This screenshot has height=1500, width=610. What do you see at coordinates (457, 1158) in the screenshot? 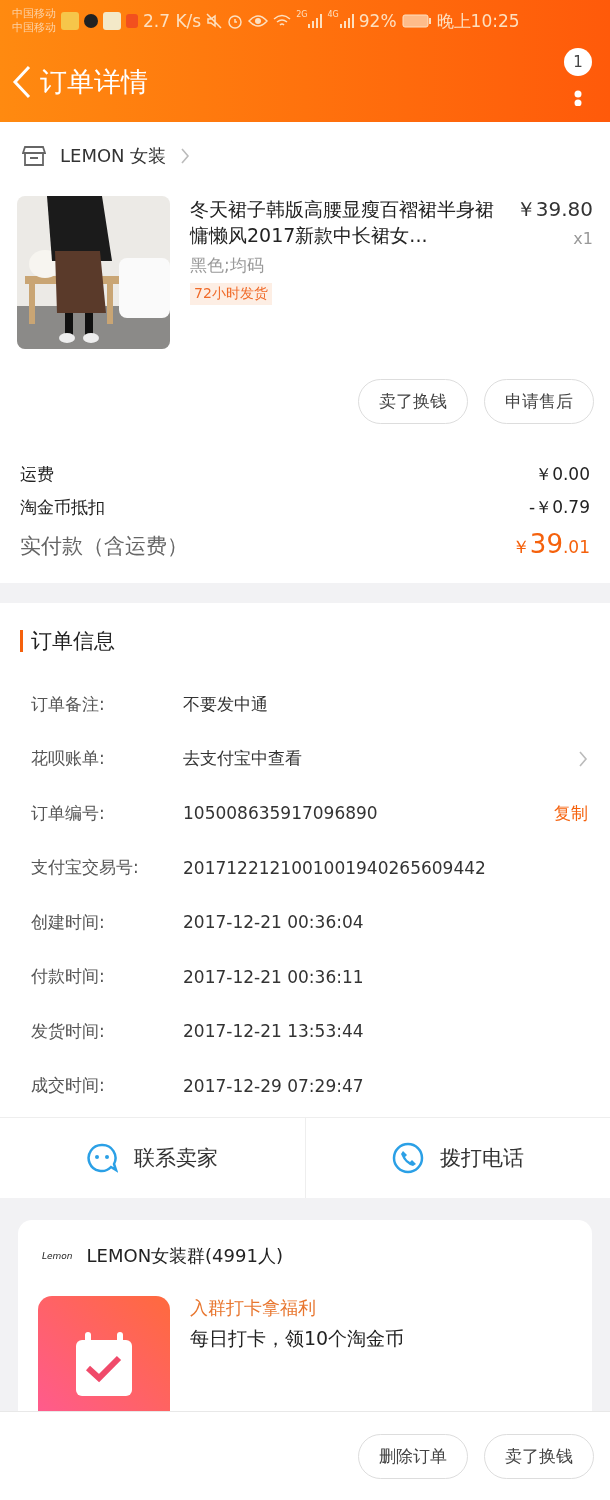
I see `call-button: 拨打电话` at bounding box center [457, 1158].